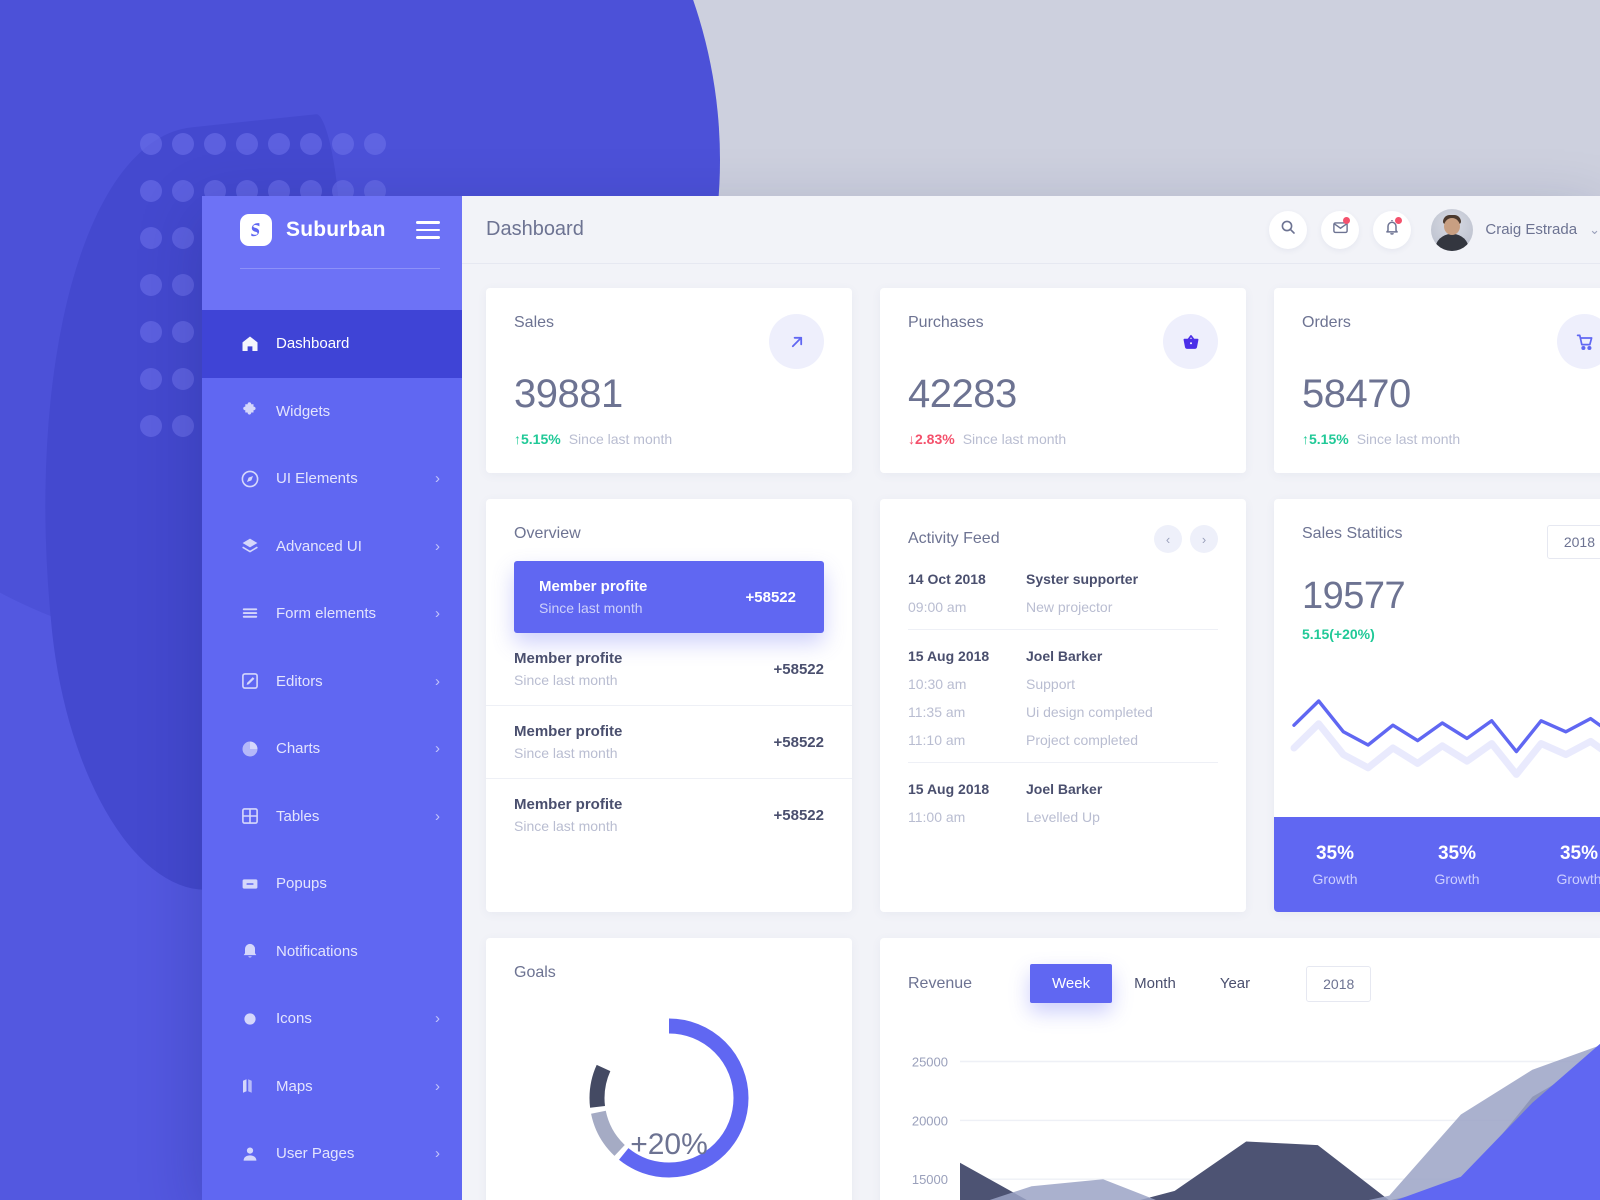 The image size is (1600, 1200). What do you see at coordinates (1071, 983) in the screenshot?
I see `revenue-tab-week: Week` at bounding box center [1071, 983].